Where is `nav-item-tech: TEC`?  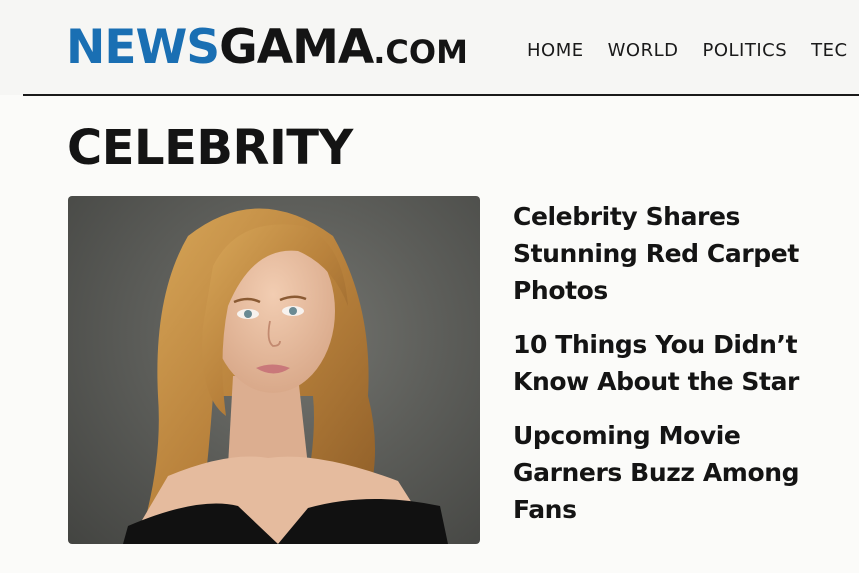 nav-item-tech: TEC is located at coordinates (829, 50).